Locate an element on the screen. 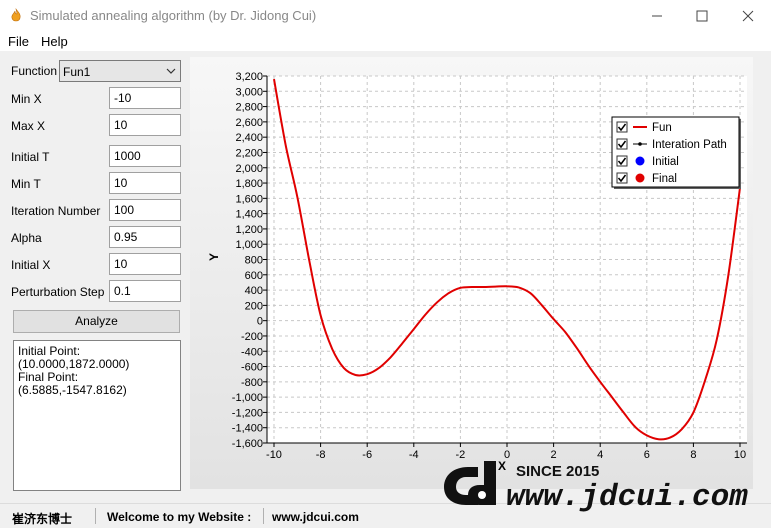  y-axis-label: Y is located at coordinates (214, 257).